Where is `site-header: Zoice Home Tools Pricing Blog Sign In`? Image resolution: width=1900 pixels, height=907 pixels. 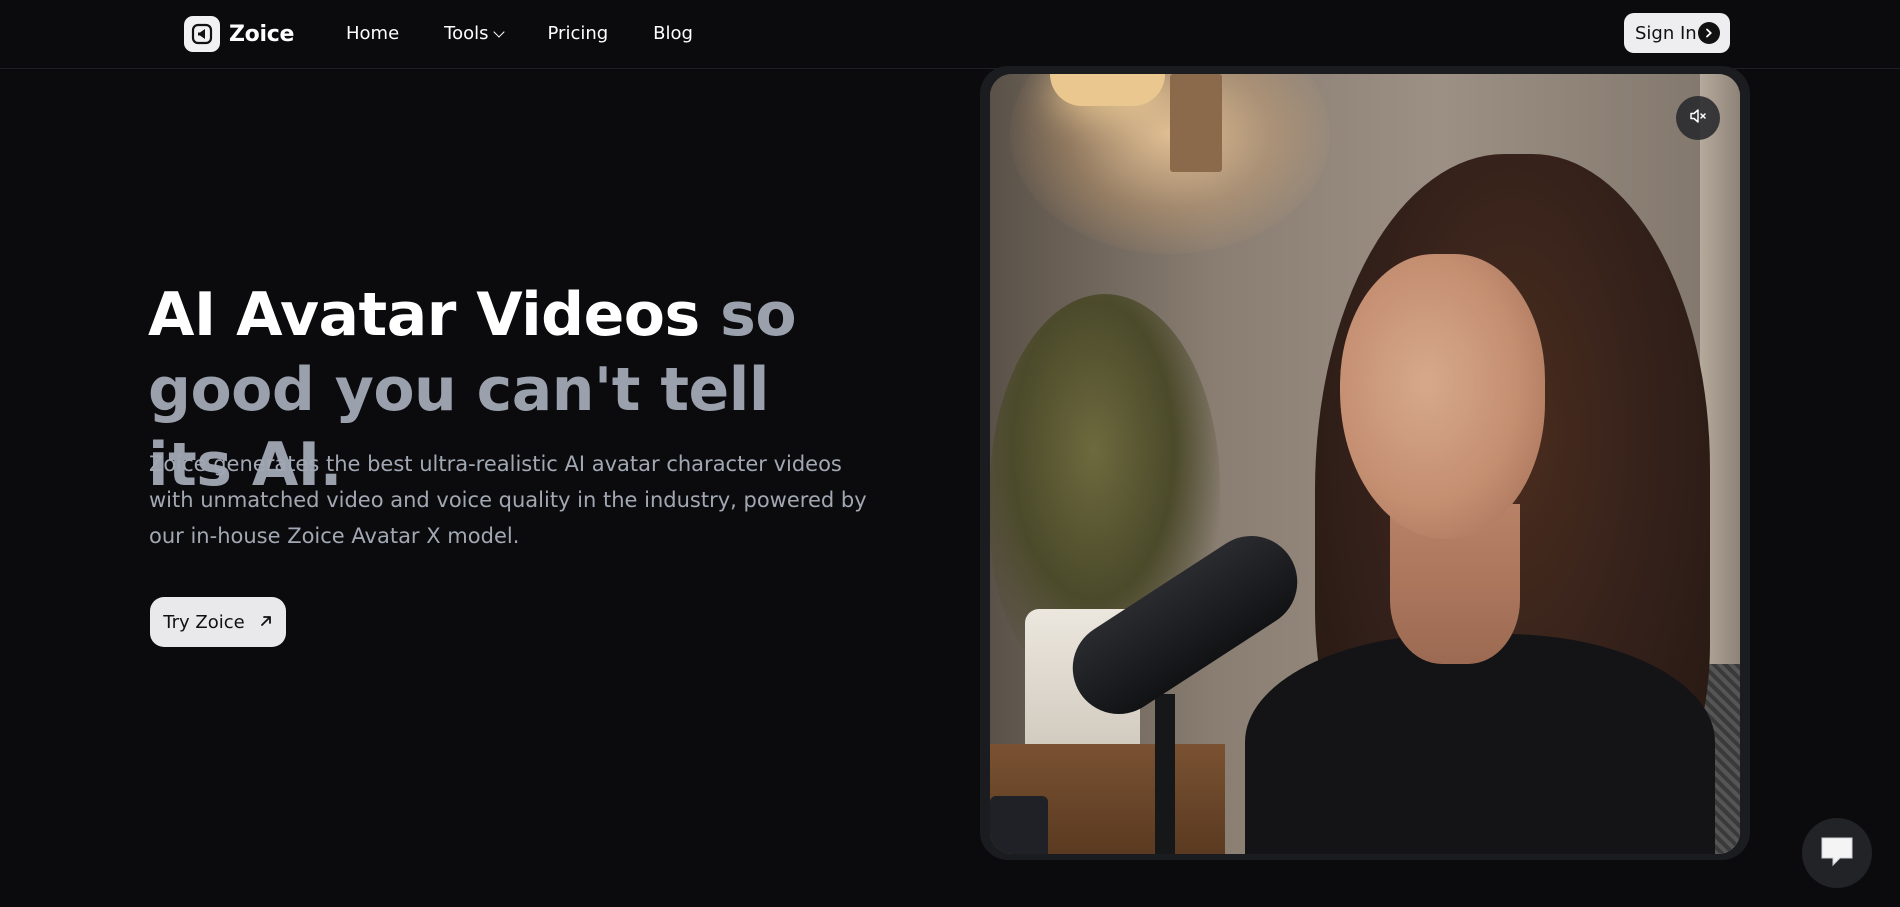 site-header: Zoice Home Tools Pricing Blog Sign In is located at coordinates (950, 34).